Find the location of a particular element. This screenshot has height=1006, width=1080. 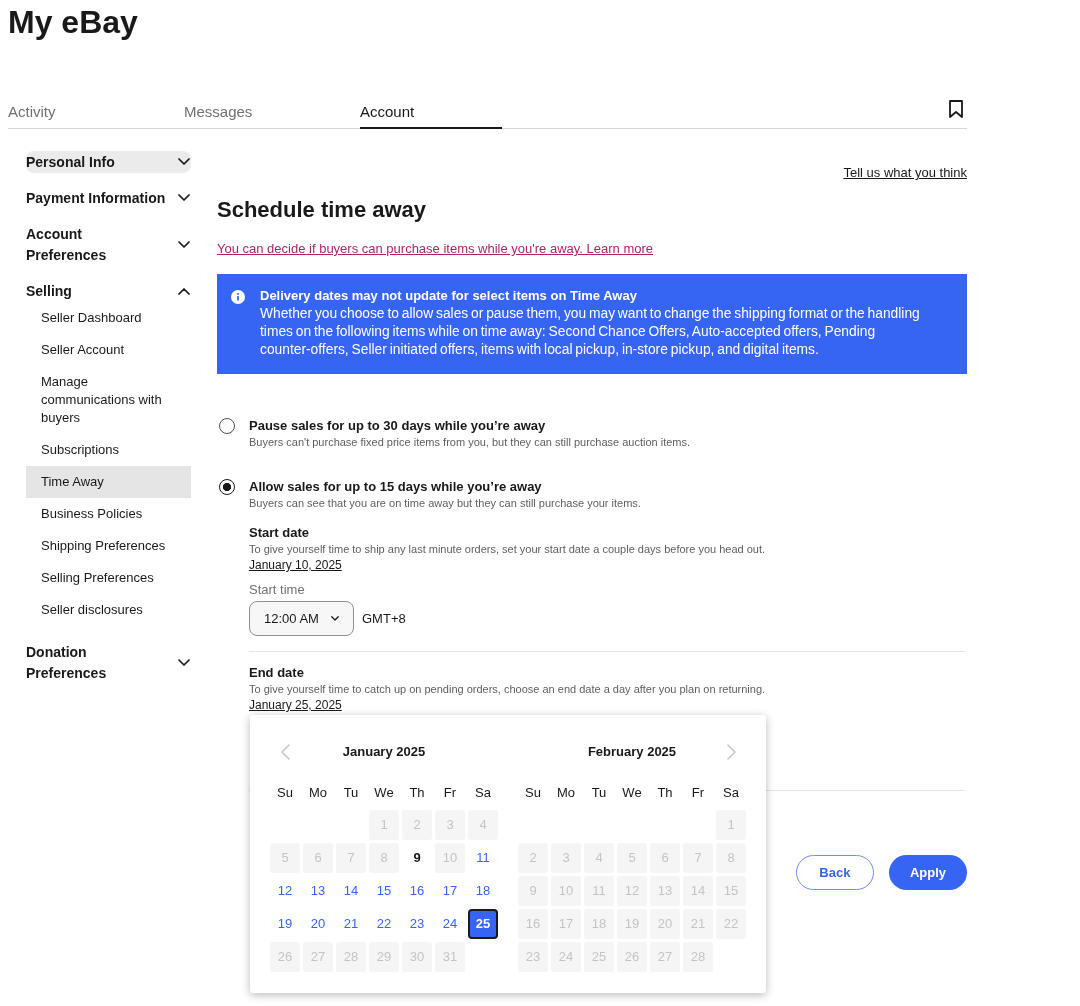

calendar-day: 15 is located at coordinates (384, 891).